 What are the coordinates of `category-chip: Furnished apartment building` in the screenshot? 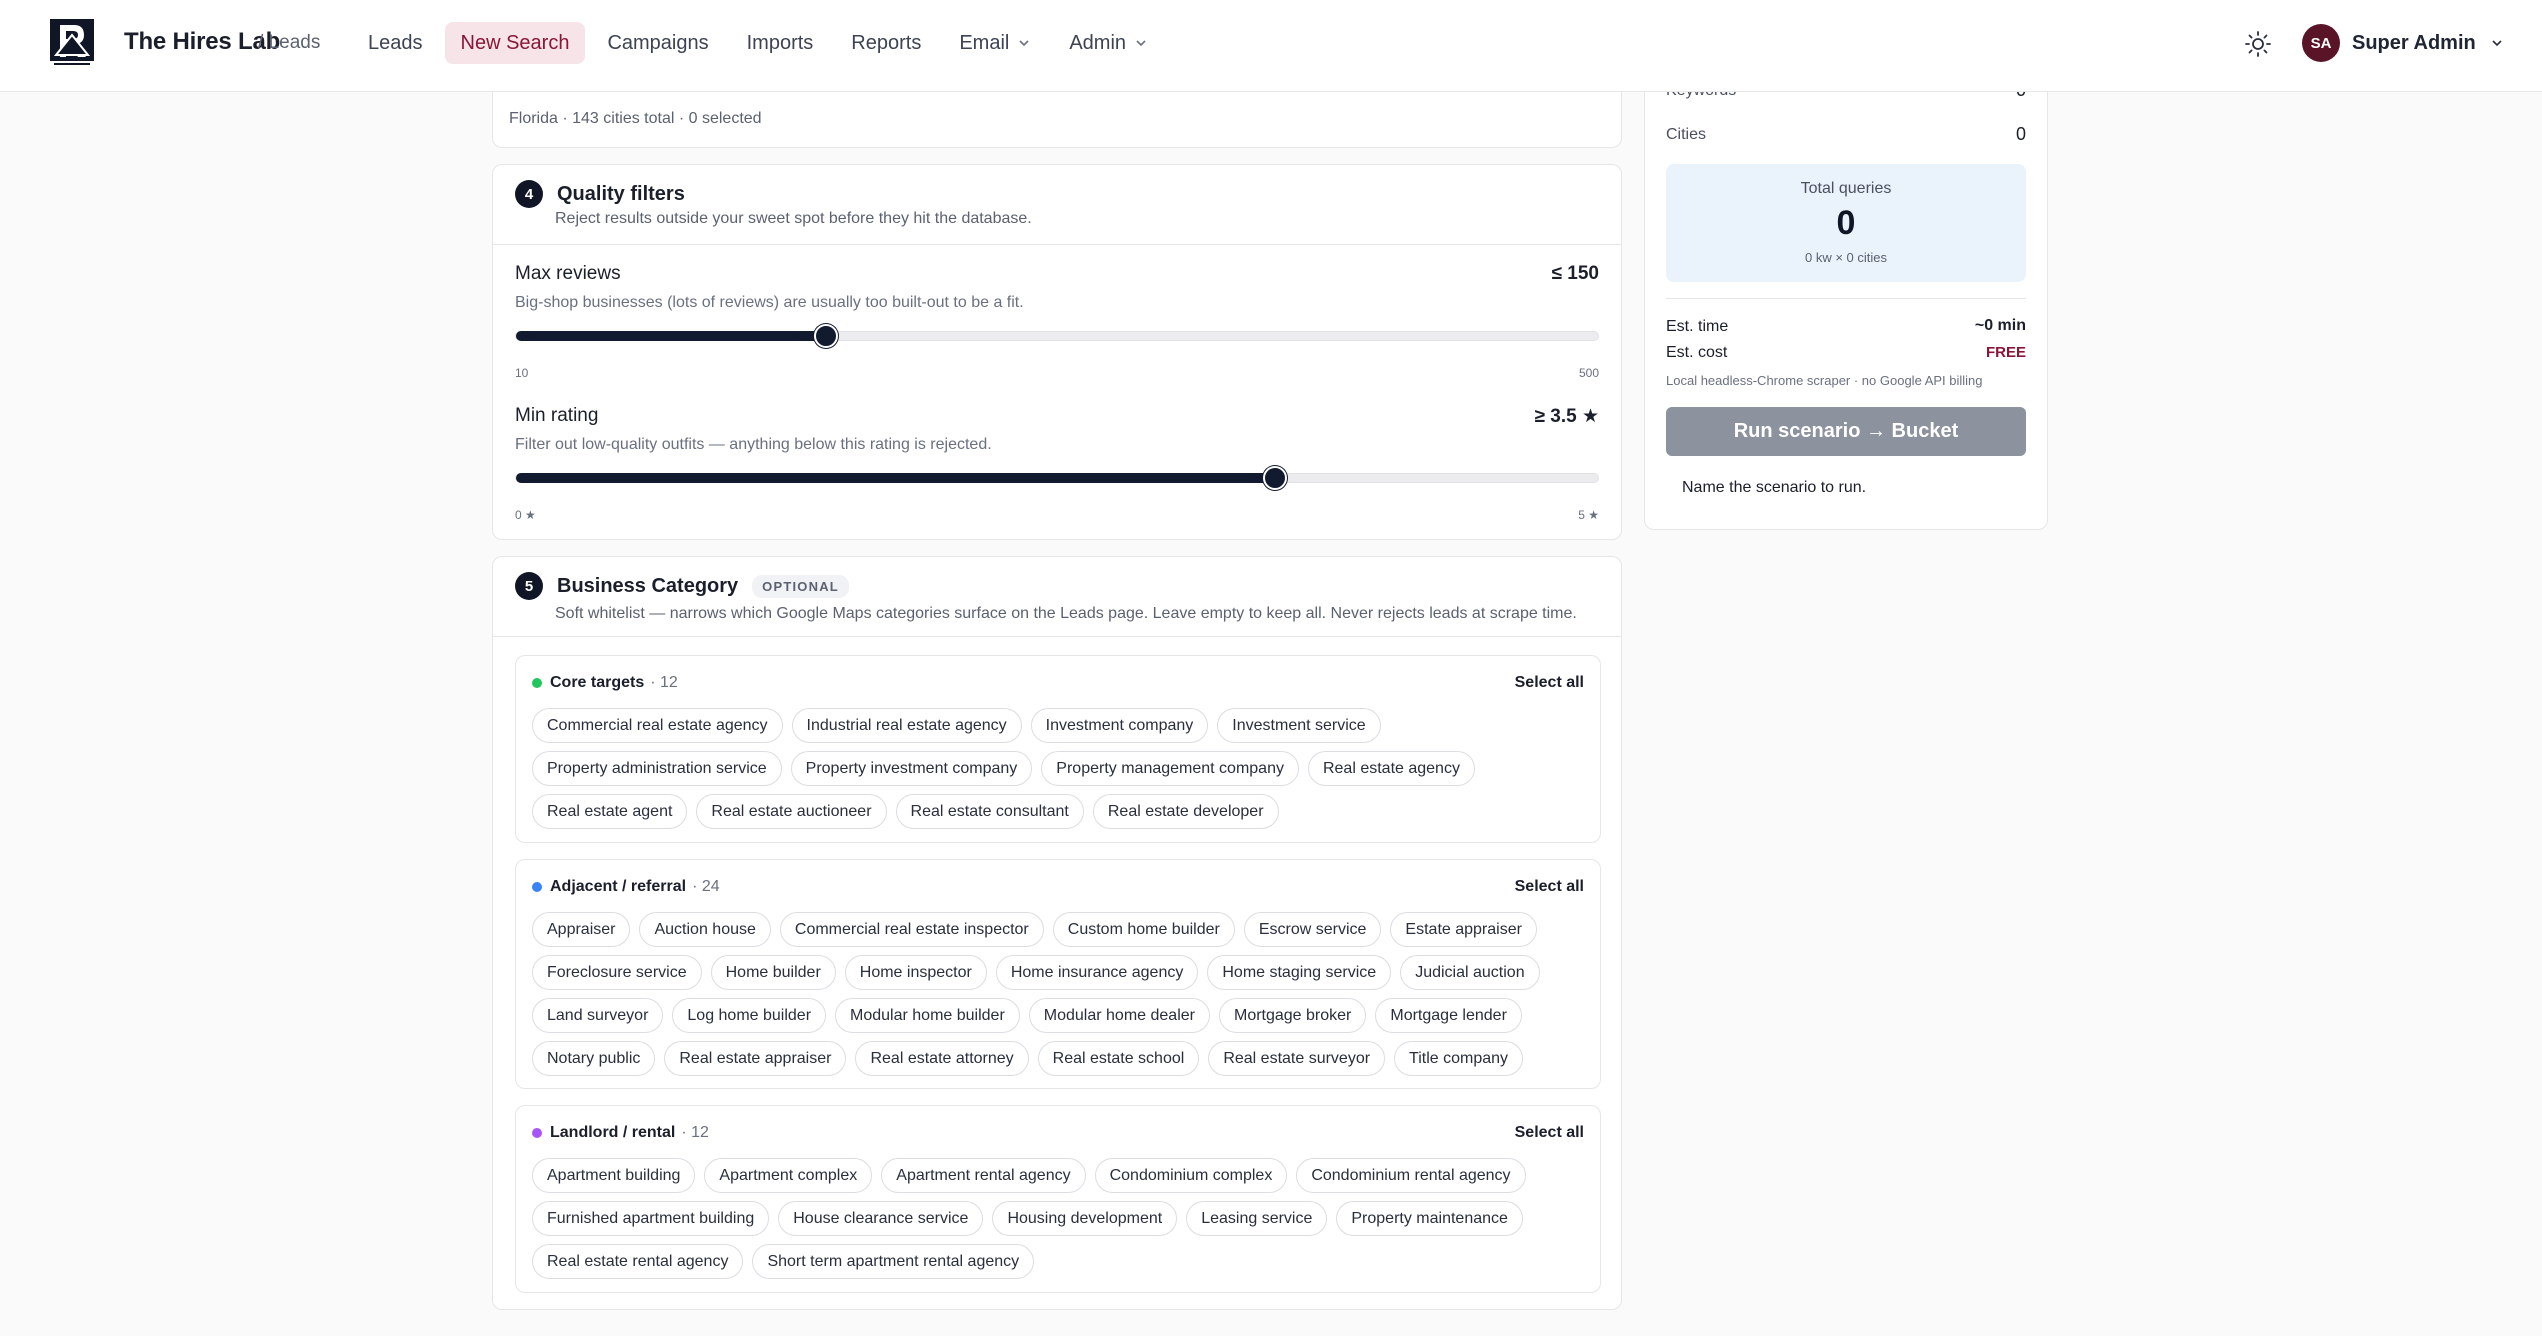 It's located at (651, 1218).